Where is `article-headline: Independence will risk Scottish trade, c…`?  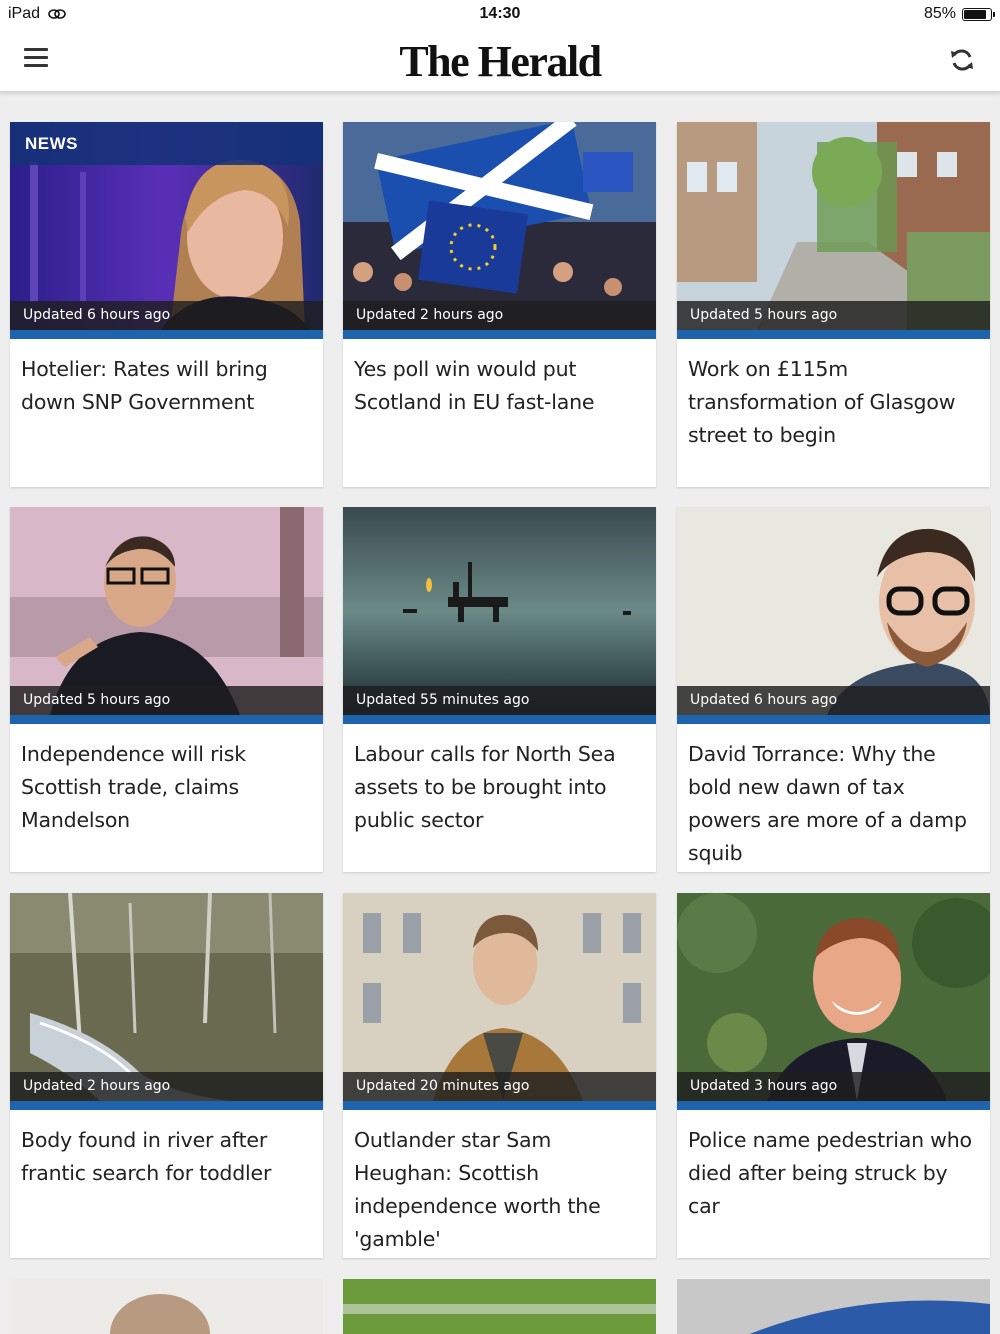
article-headline: Independence will risk Scottish trade, c… is located at coordinates (166, 780).